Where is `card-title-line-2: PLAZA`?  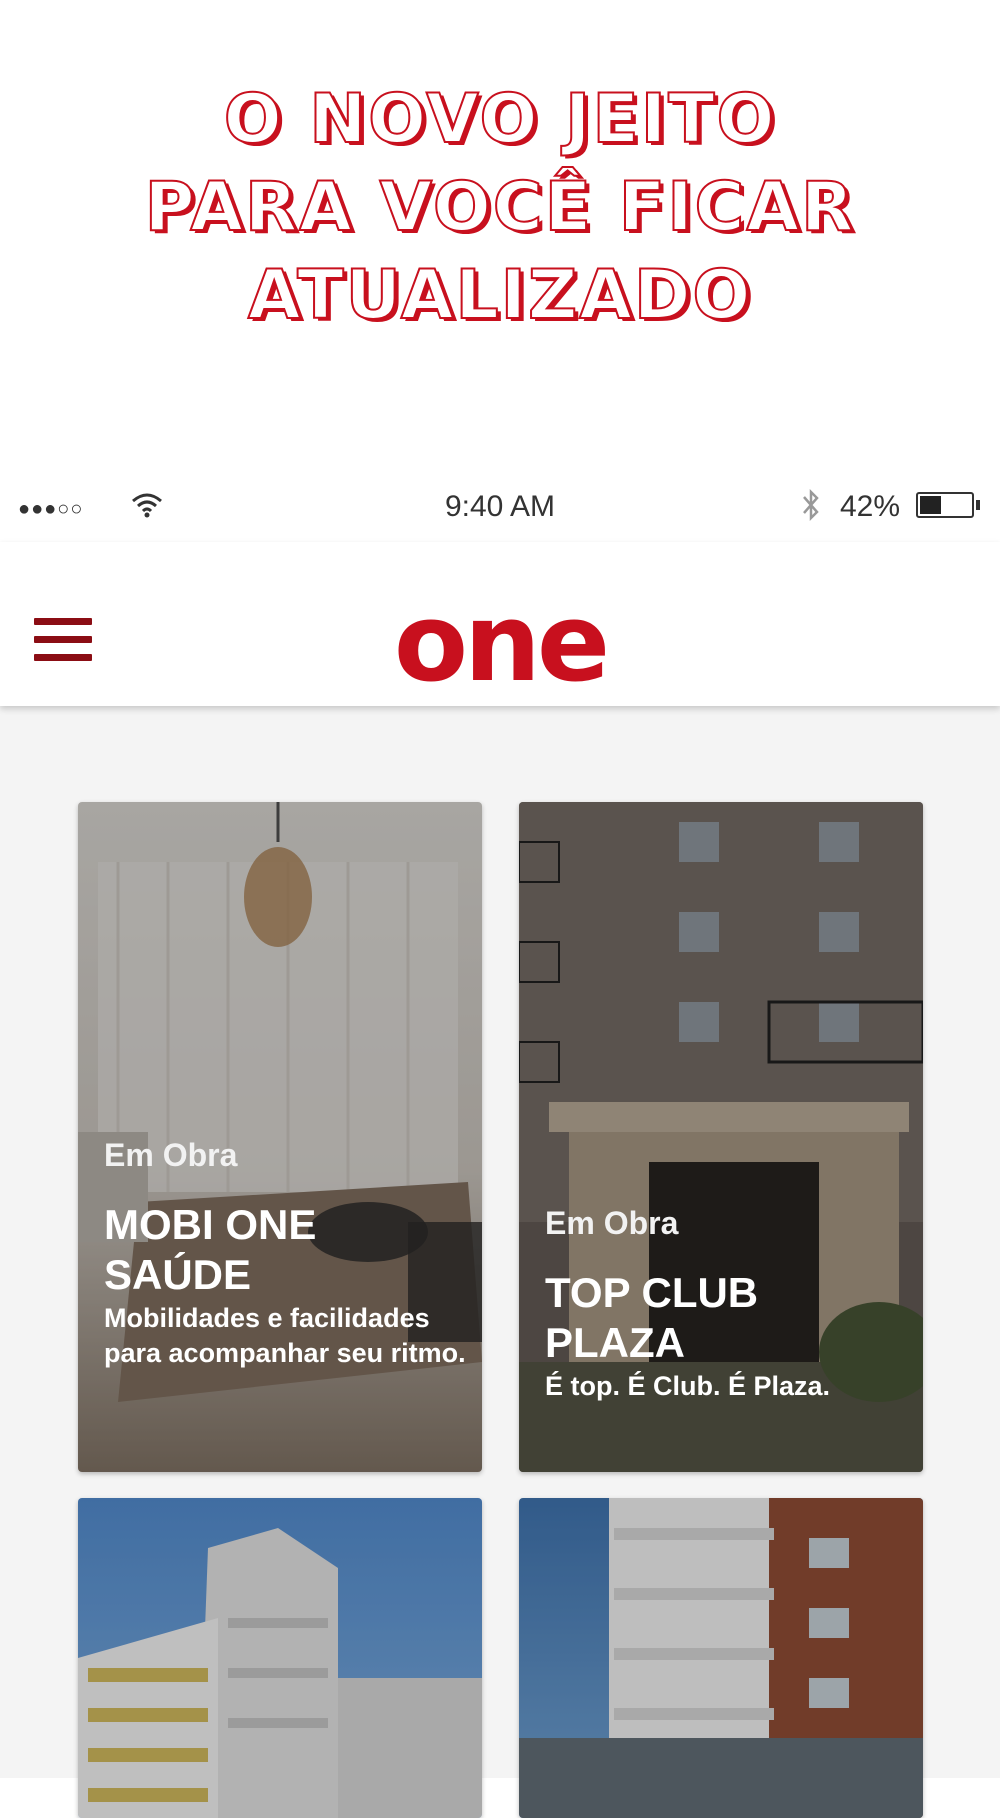 card-title-line-2: PLAZA is located at coordinates (615, 1343).